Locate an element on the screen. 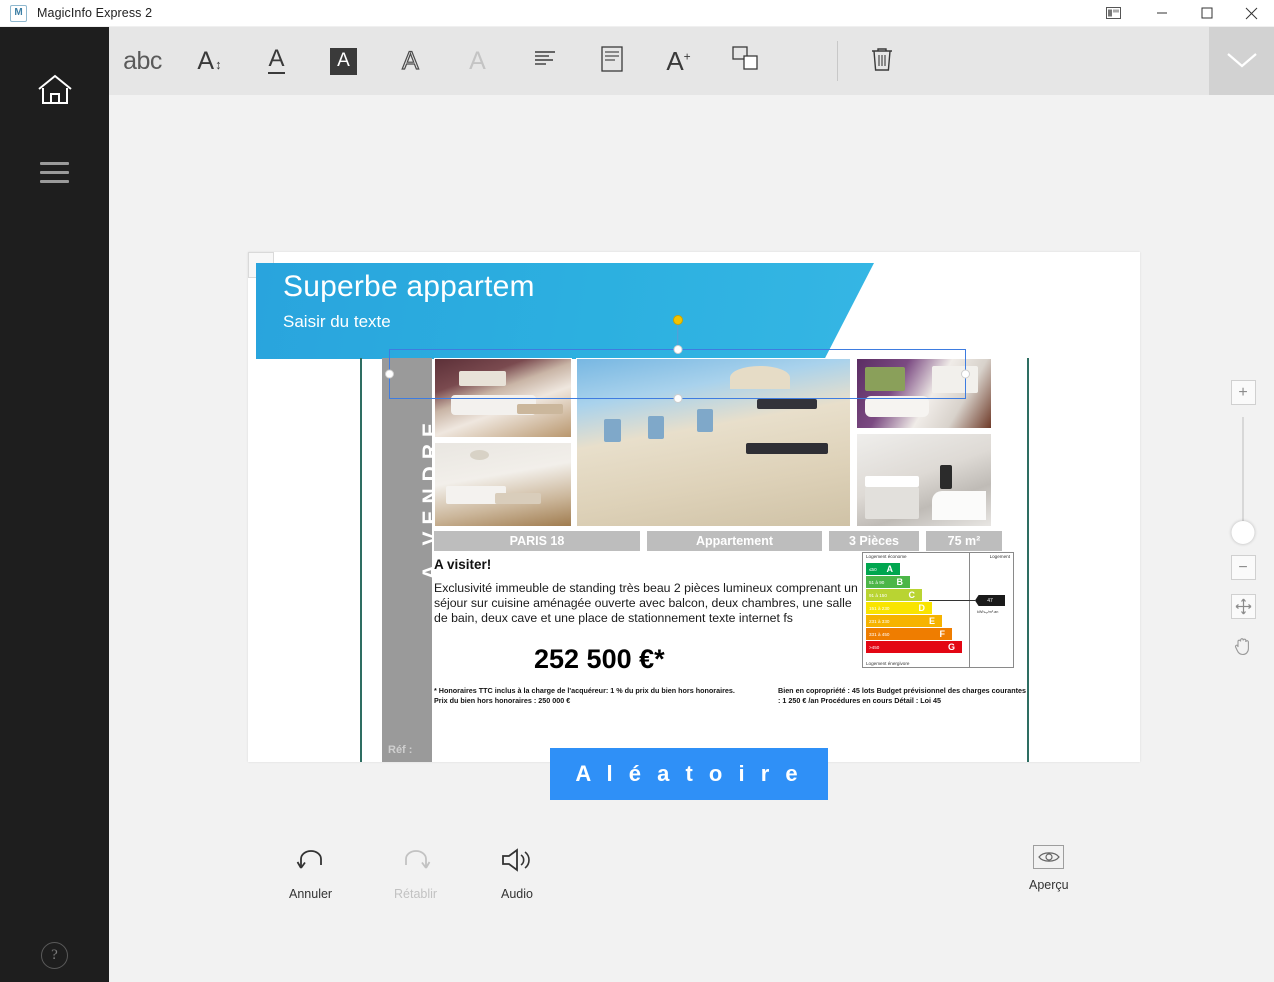  text-fill-icon: A is located at coordinates (343, 61).